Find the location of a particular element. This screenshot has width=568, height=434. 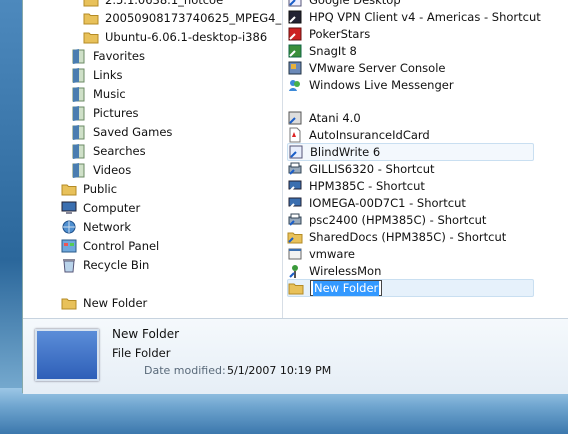

nav-item-label: Computer is located at coordinates (112, 208).